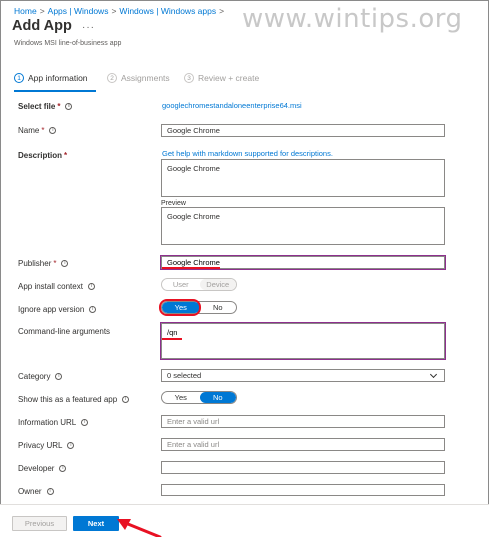 The width and height of the screenshot is (489, 537). Describe the element at coordinates (145, 78) in the screenshot. I see `step-label: Assignments` at that location.